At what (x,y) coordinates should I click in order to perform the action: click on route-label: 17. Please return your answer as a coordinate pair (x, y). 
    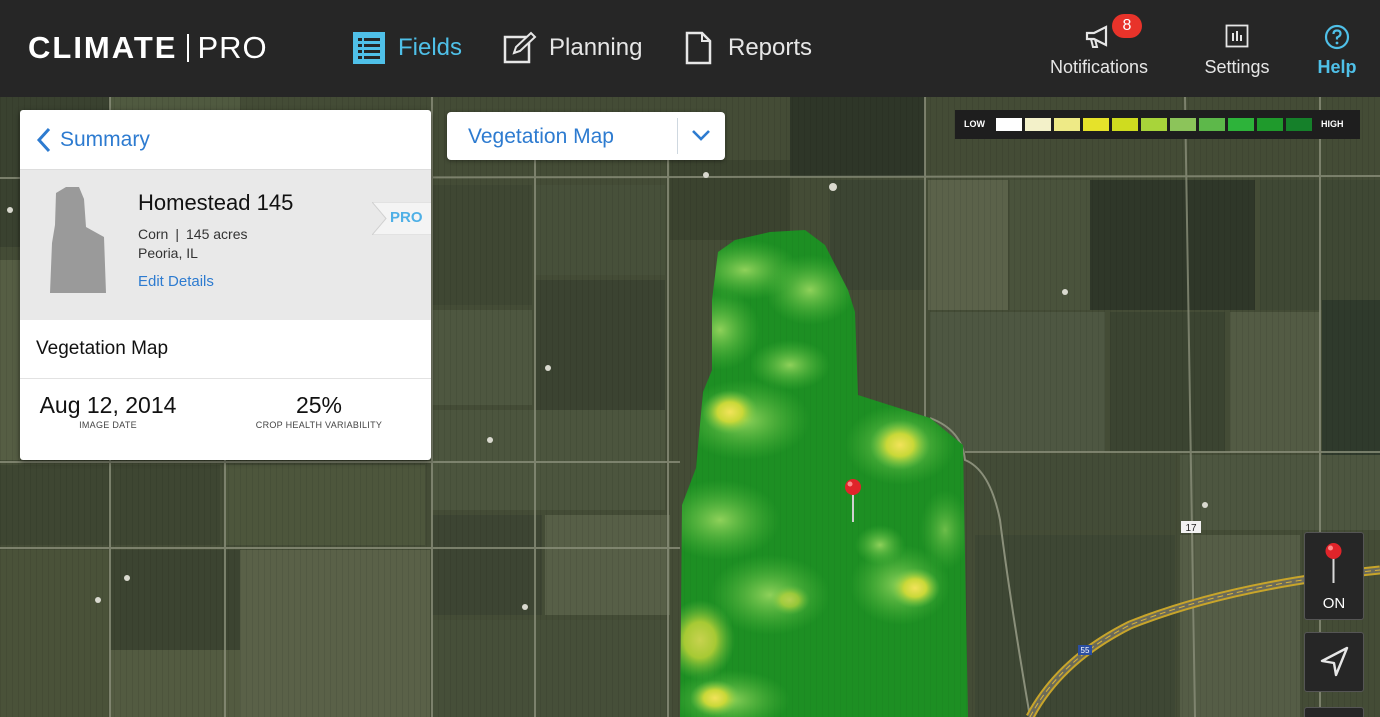
    Looking at the image, I should click on (1191, 528).